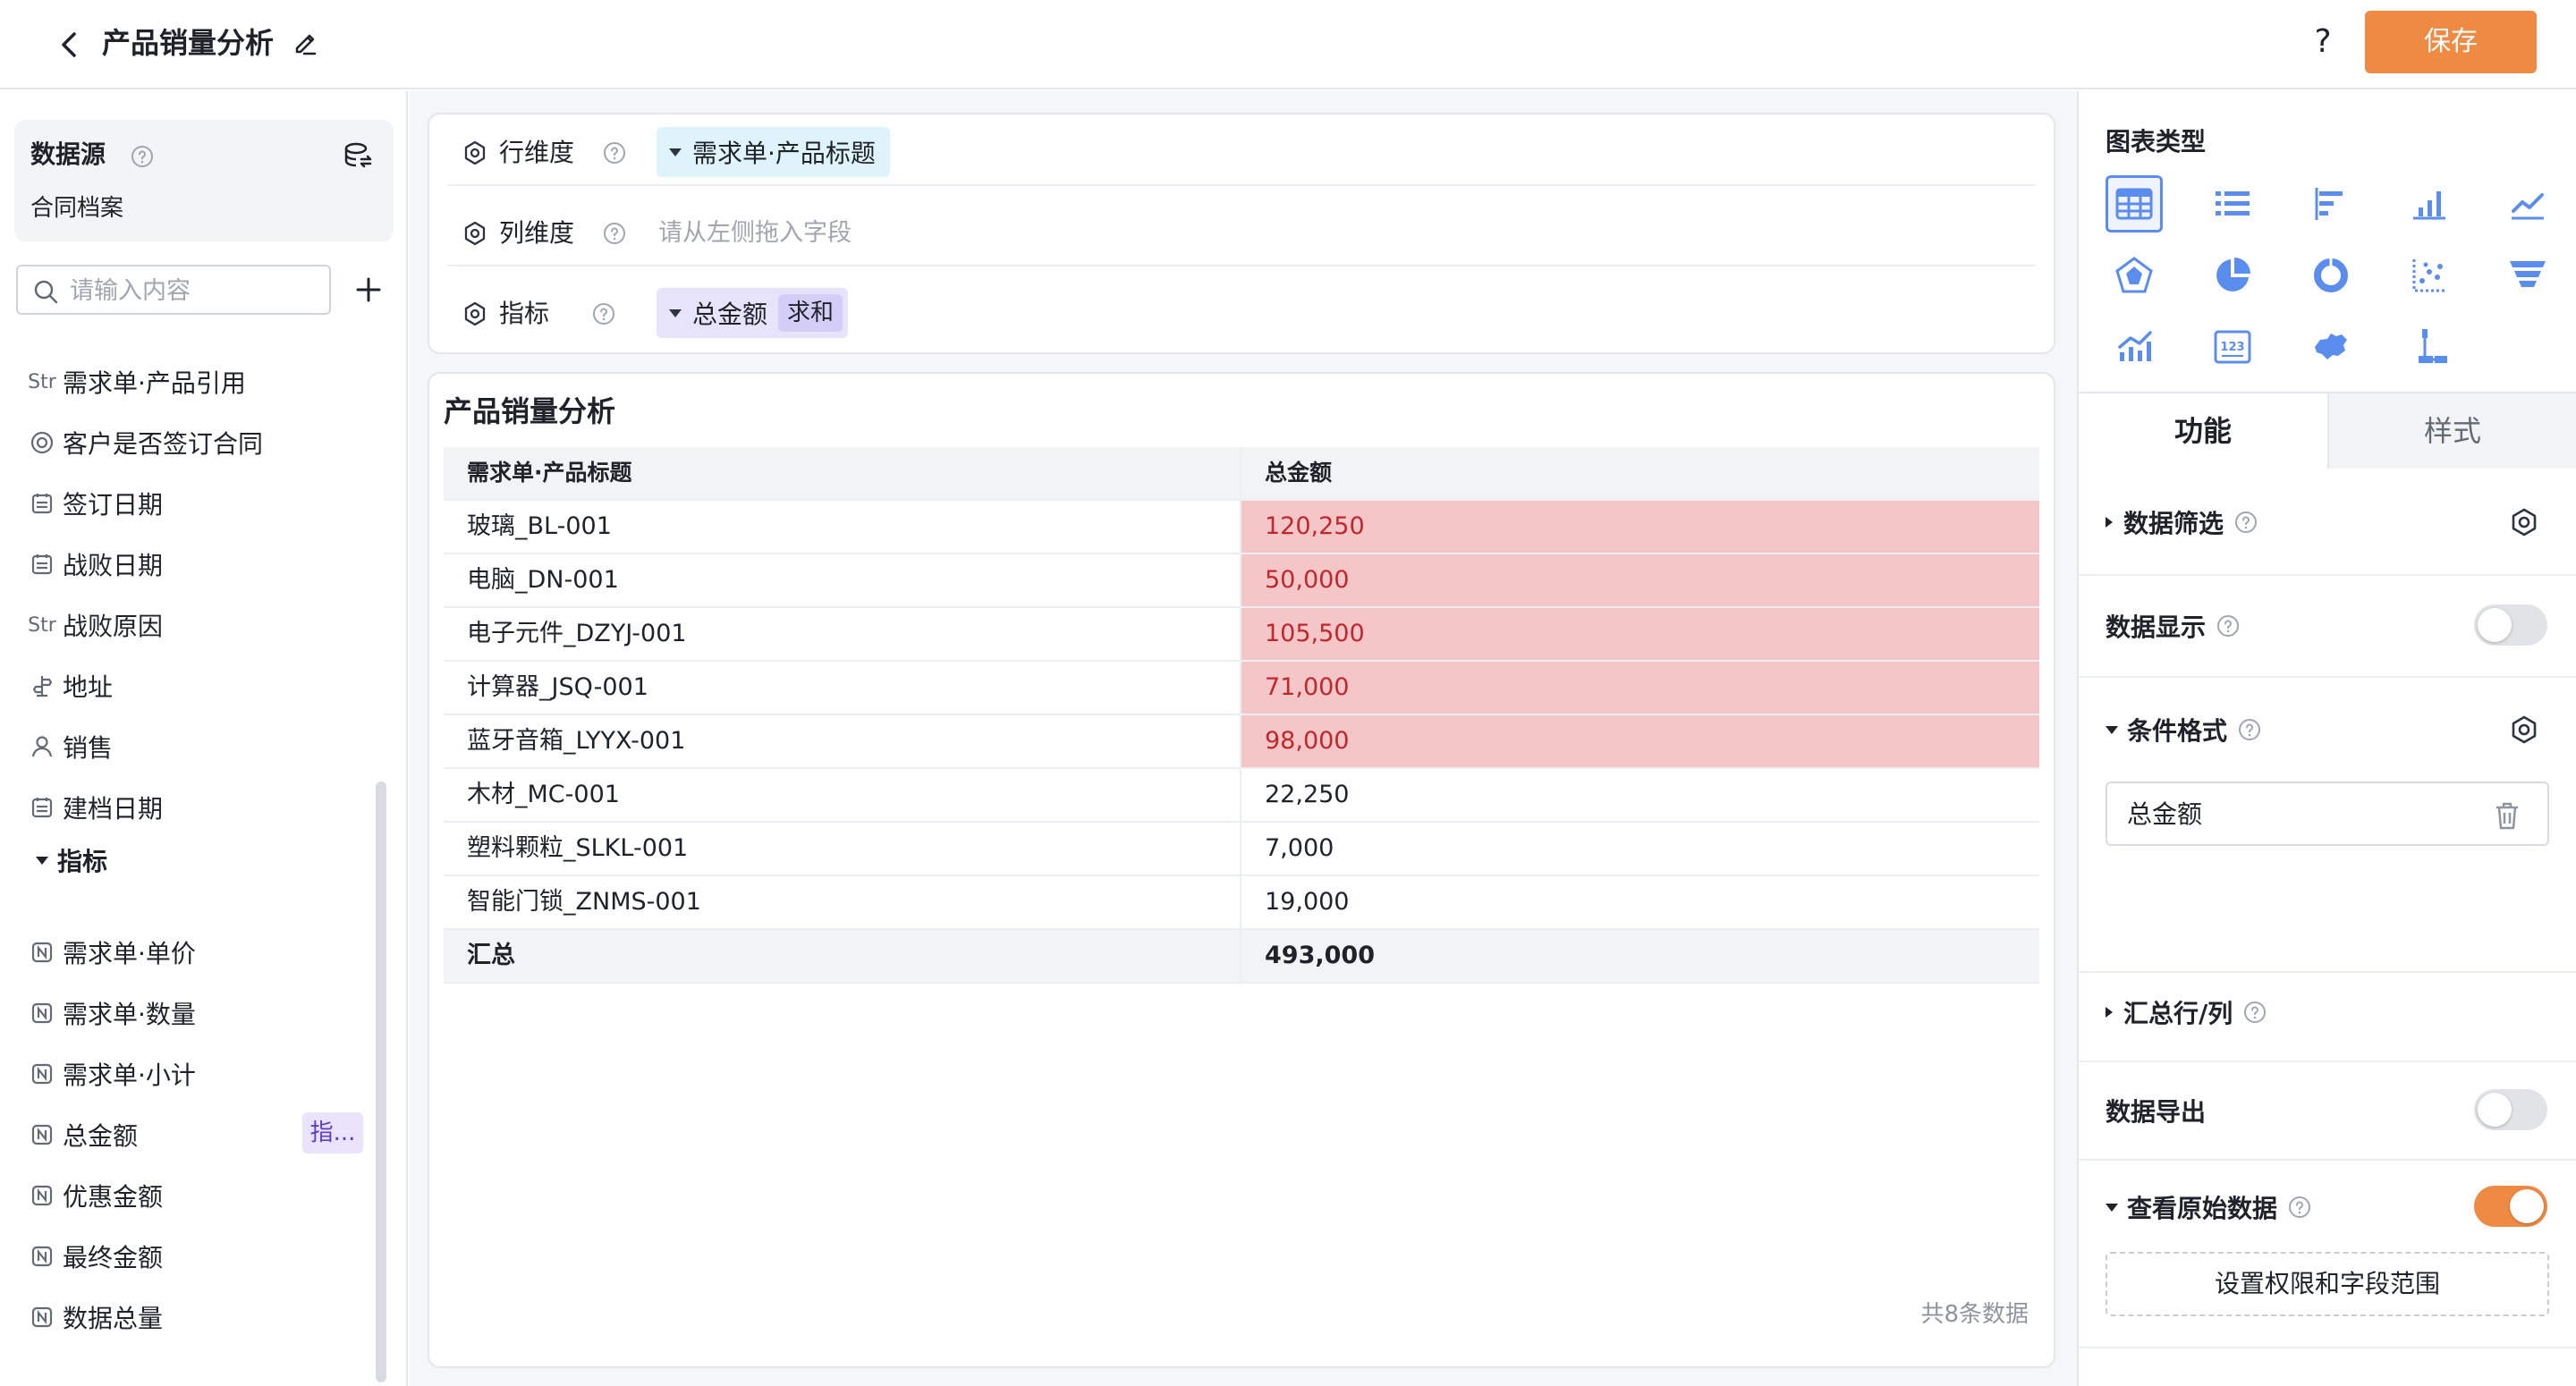  Describe the element at coordinates (1640, 688) in the screenshot. I see `value-cell: 71,000` at that location.